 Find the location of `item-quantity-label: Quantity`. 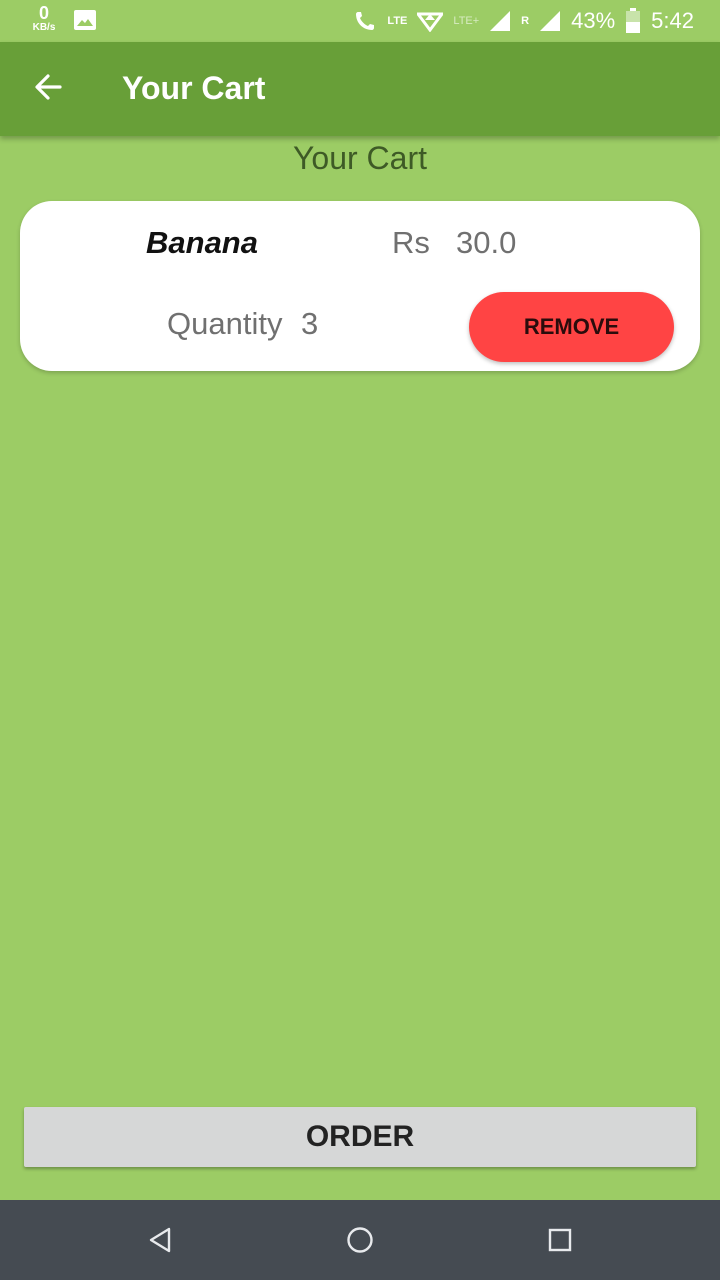

item-quantity-label: Quantity is located at coordinates (225, 323).